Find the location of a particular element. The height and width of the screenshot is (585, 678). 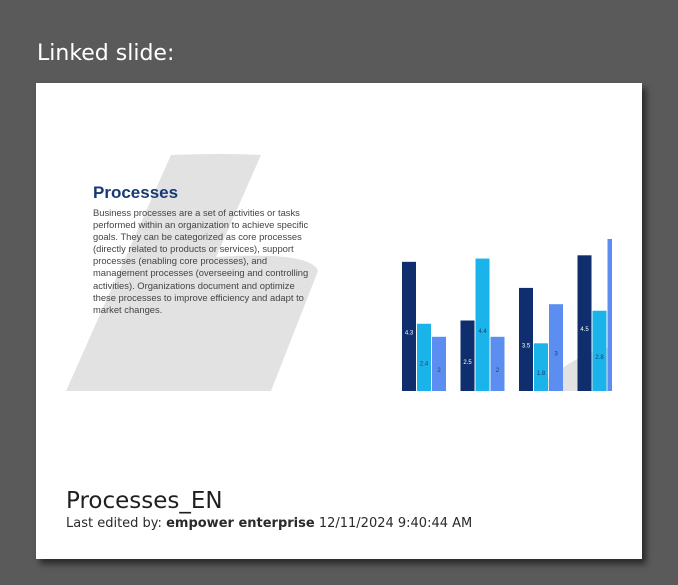

data-label: 1.8 is located at coordinates (541, 374).